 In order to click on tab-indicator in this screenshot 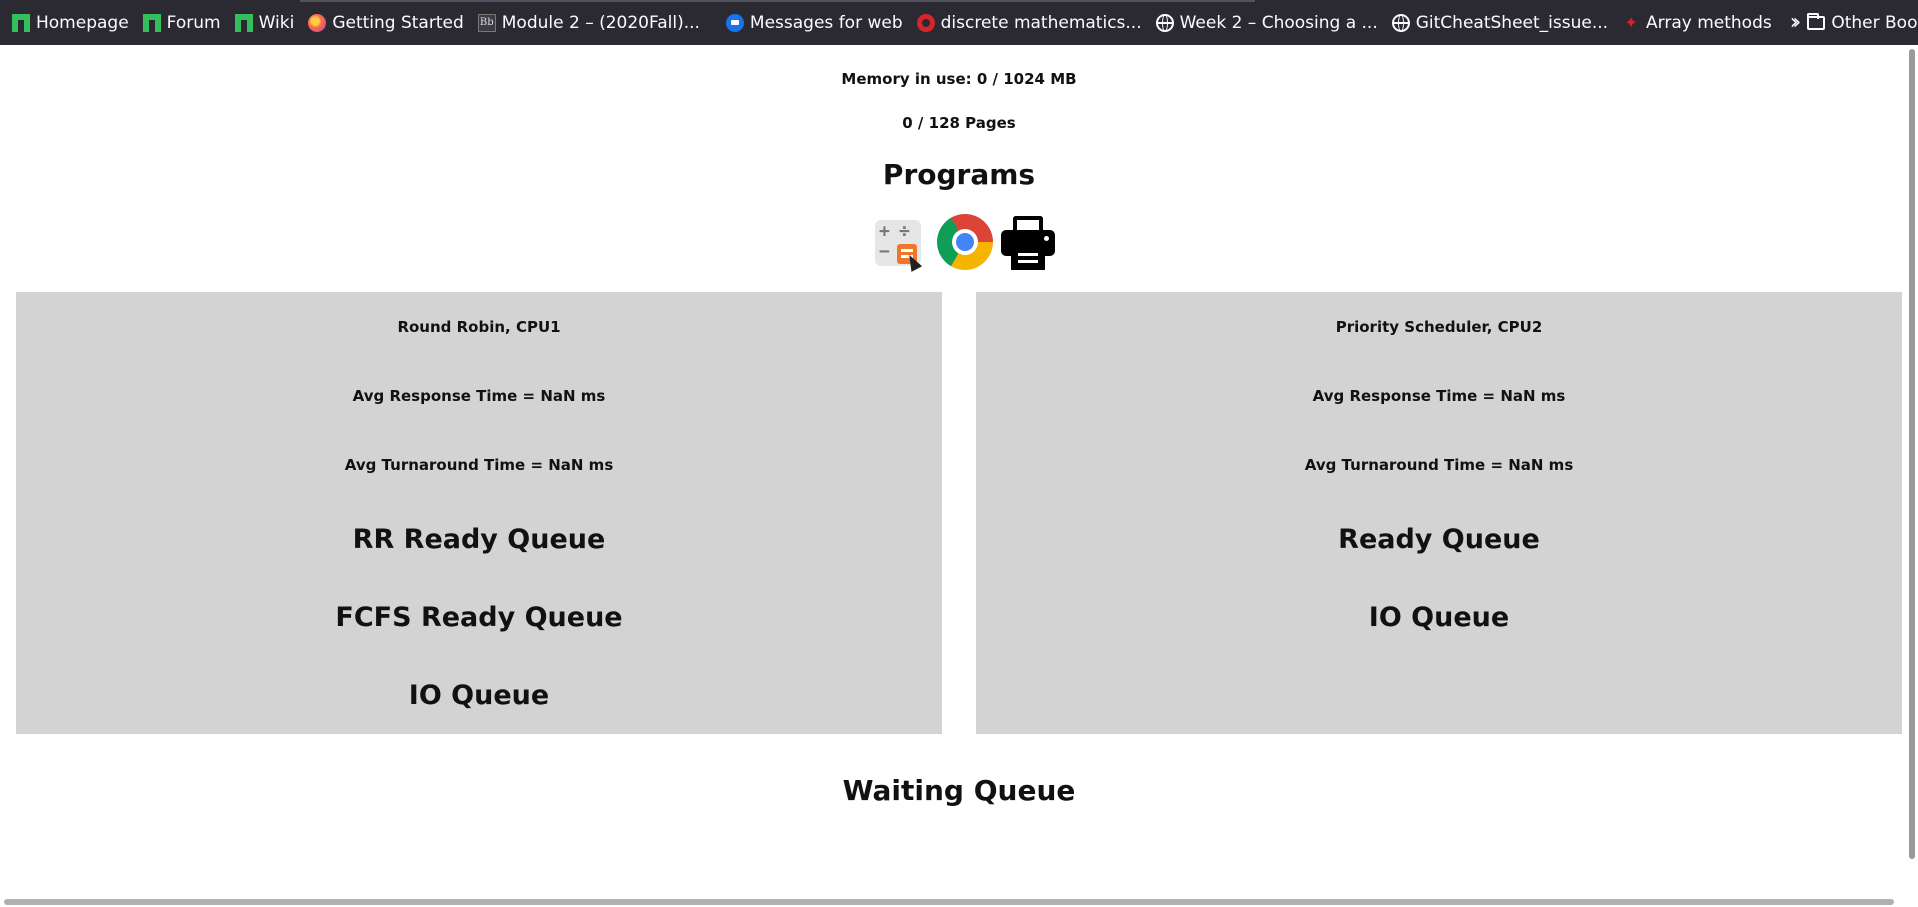, I will do `click(777, 1)`.